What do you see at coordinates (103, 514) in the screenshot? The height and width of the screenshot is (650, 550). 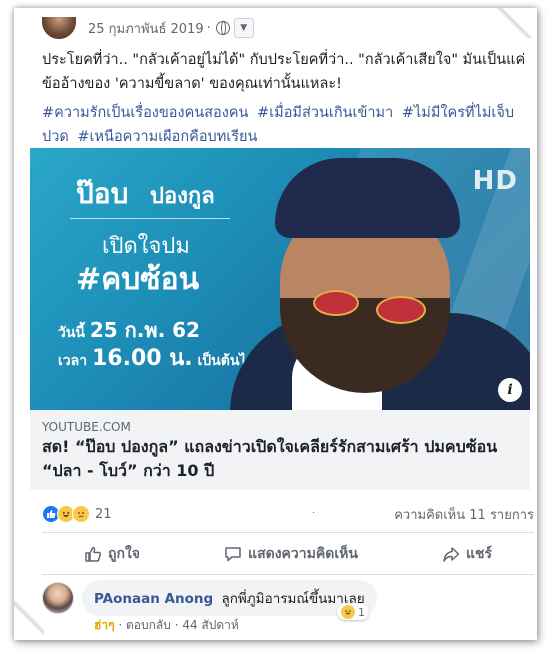 I see `reaction-count: 21` at bounding box center [103, 514].